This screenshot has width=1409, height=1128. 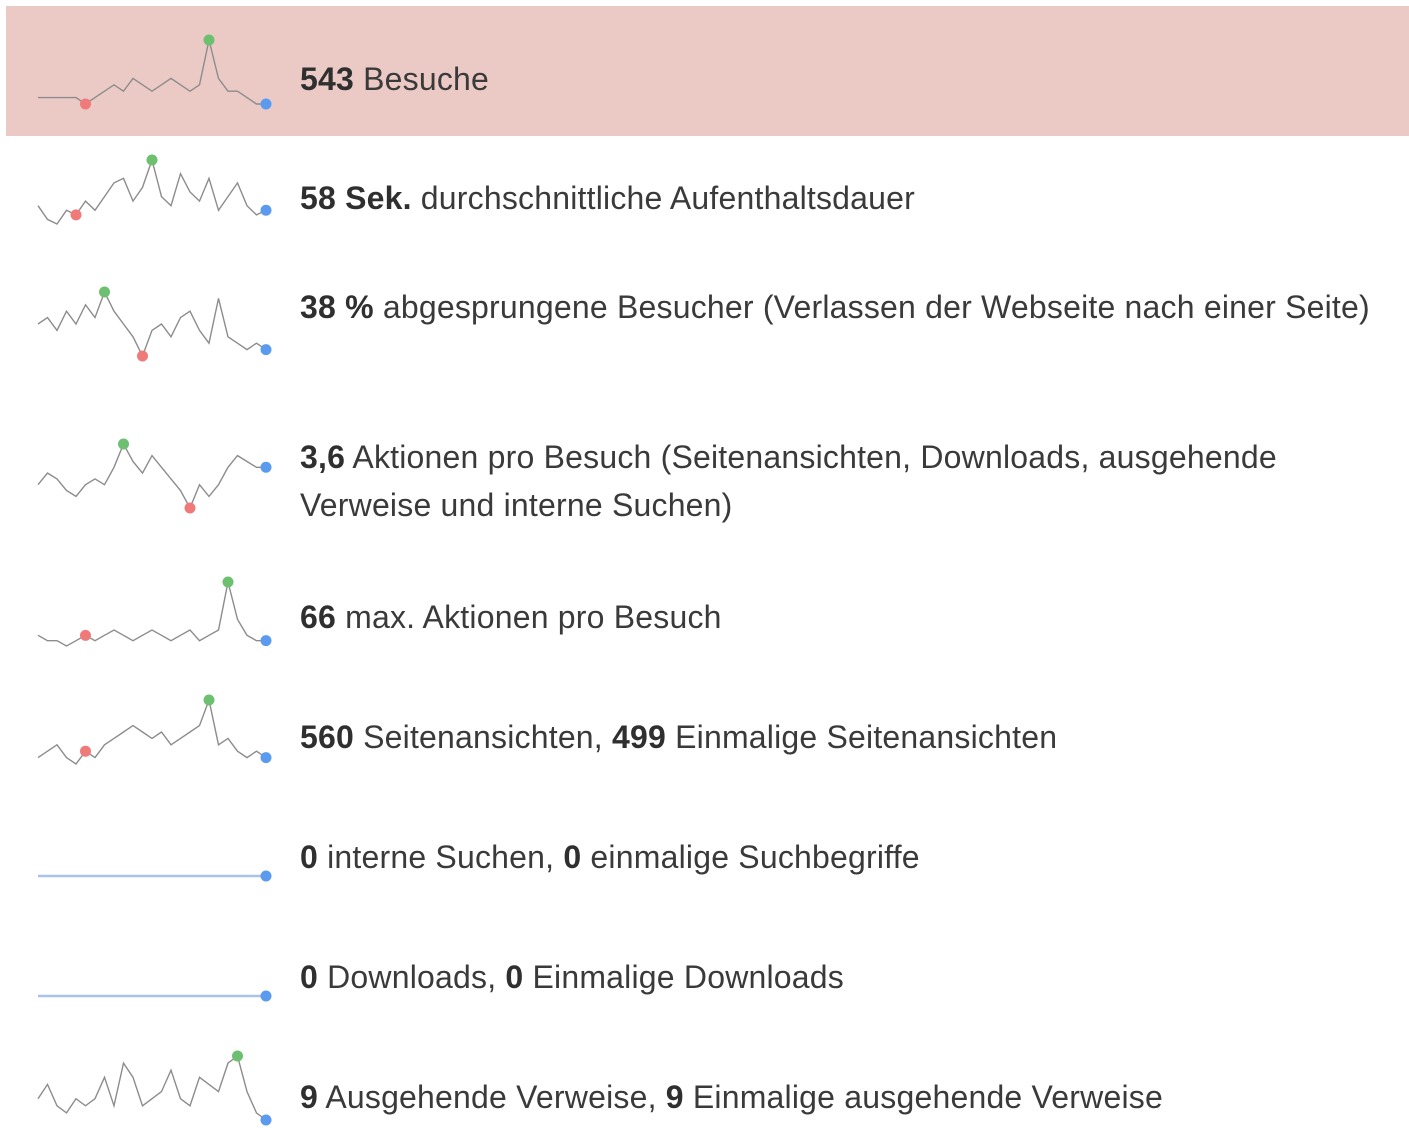 What do you see at coordinates (412, 977) in the screenshot?
I see `metric-label: Downloads,` at bounding box center [412, 977].